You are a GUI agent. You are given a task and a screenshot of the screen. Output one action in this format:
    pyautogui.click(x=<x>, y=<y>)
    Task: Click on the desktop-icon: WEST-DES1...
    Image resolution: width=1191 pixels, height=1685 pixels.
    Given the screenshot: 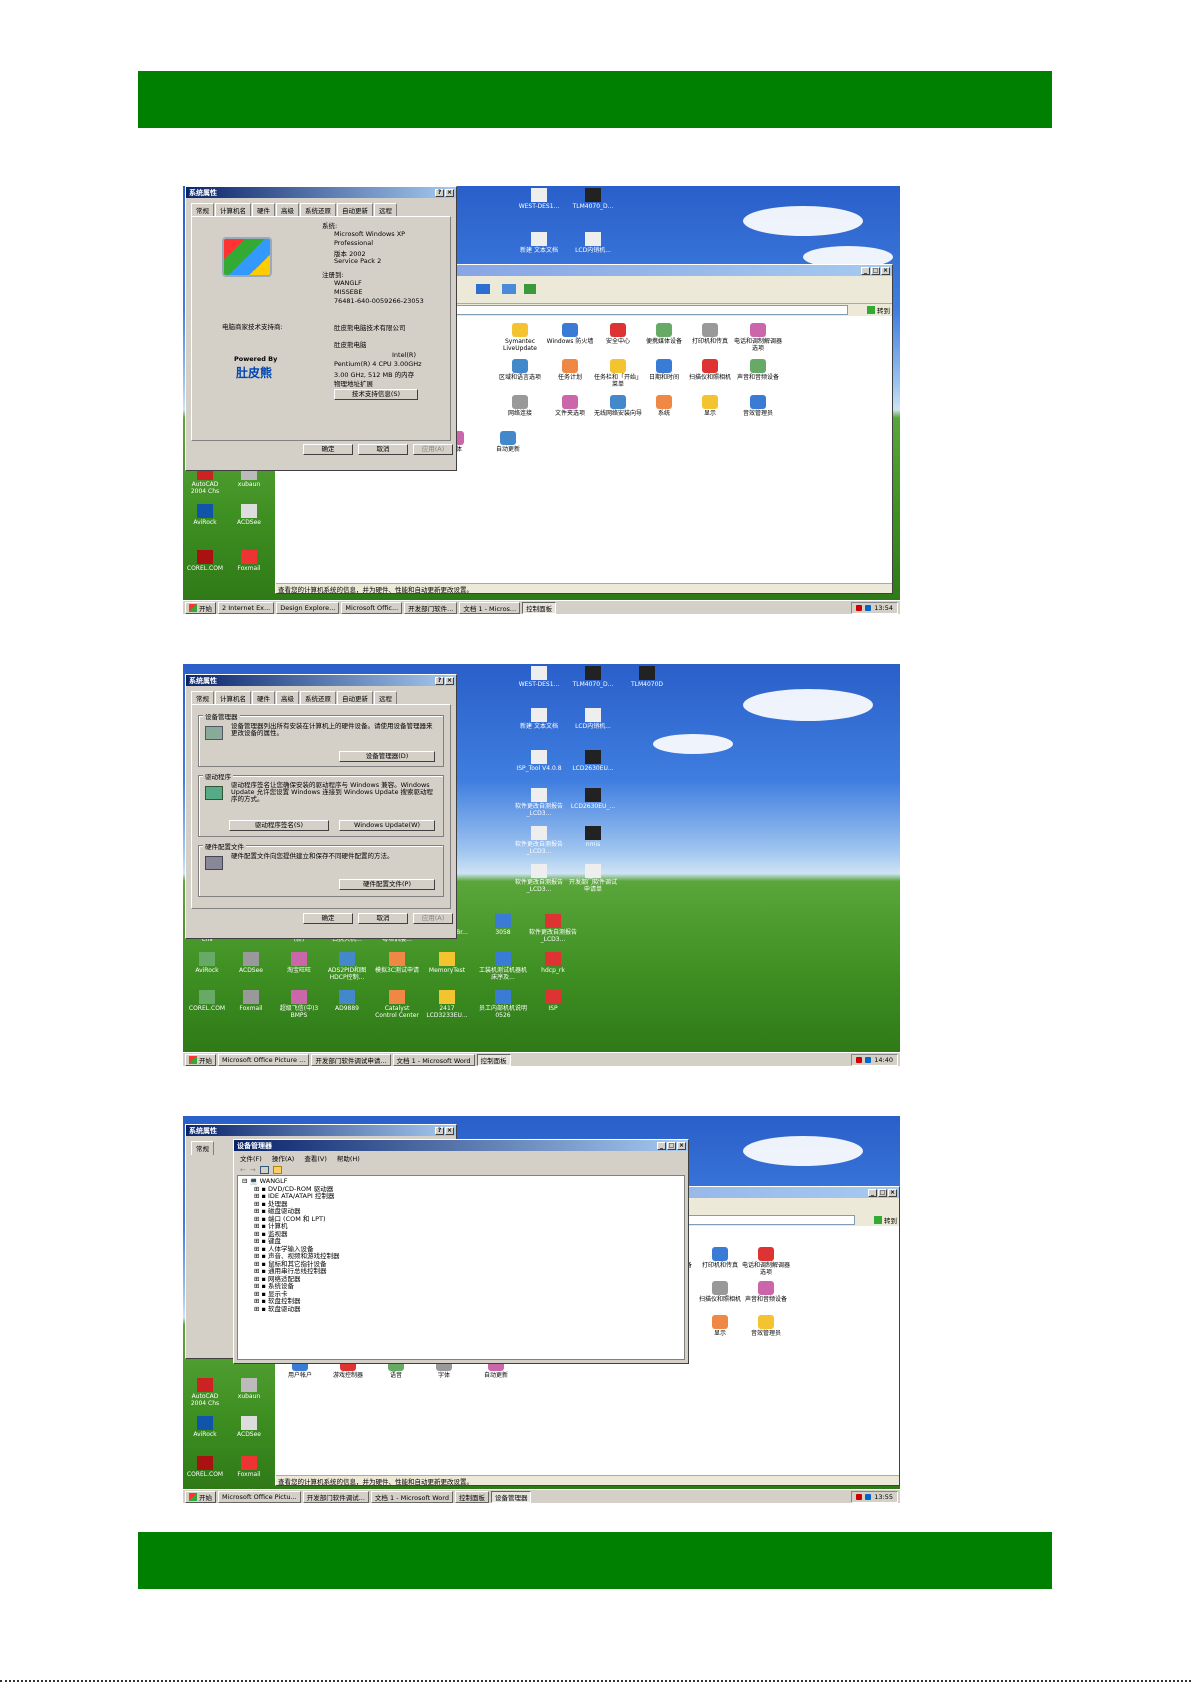 What is the action you would take?
    pyautogui.click(x=539, y=677)
    